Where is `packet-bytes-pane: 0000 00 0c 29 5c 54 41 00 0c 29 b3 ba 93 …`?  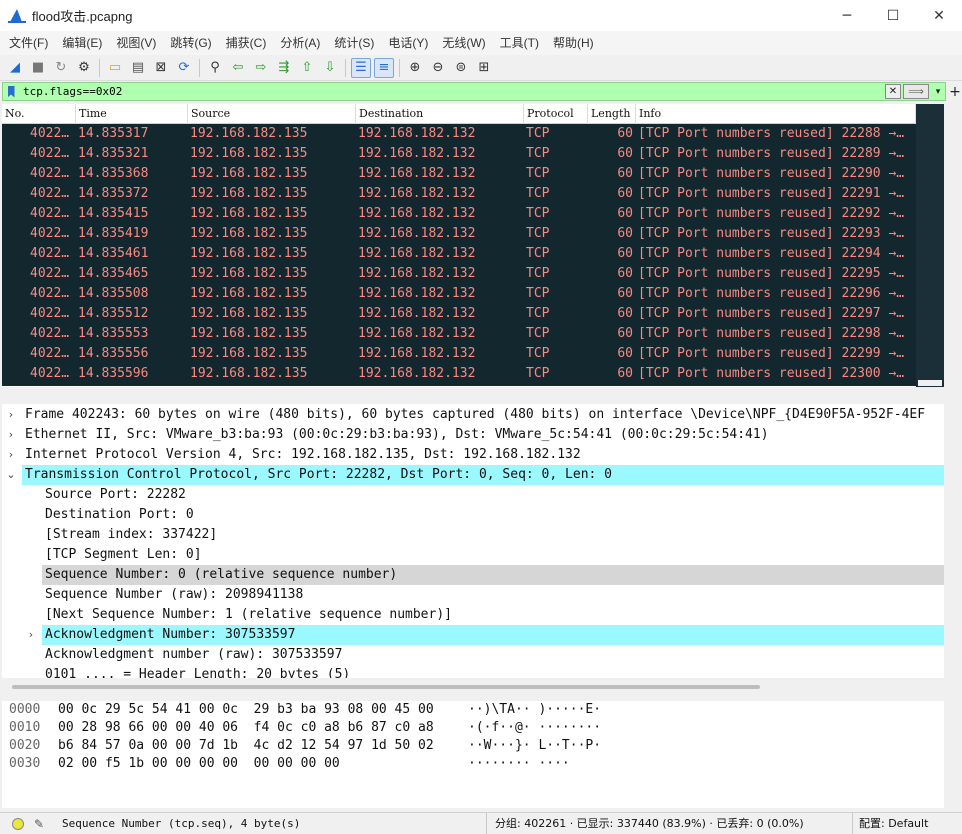 packet-bytes-pane: 0000 00 0c 29 5c 54 41 00 0c 29 b3 ba 93 … is located at coordinates (473, 754).